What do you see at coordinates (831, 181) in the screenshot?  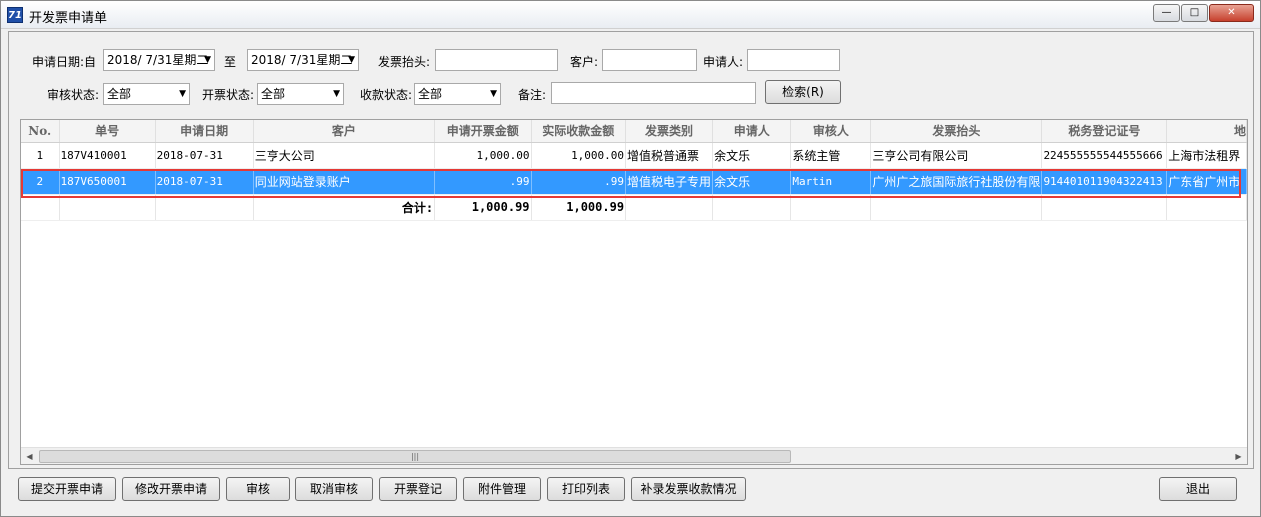 I see `cell-auditor: Martin` at bounding box center [831, 181].